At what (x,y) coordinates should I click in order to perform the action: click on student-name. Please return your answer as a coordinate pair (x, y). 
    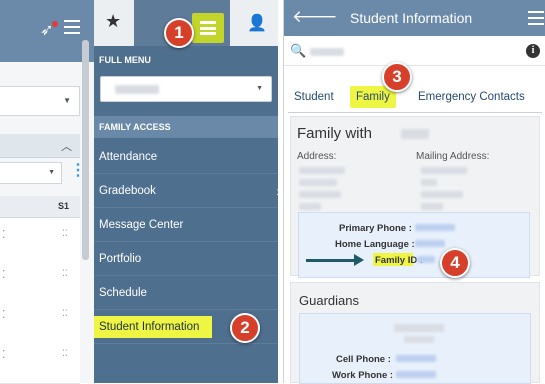
    Looking at the image, I should click on (327, 52).